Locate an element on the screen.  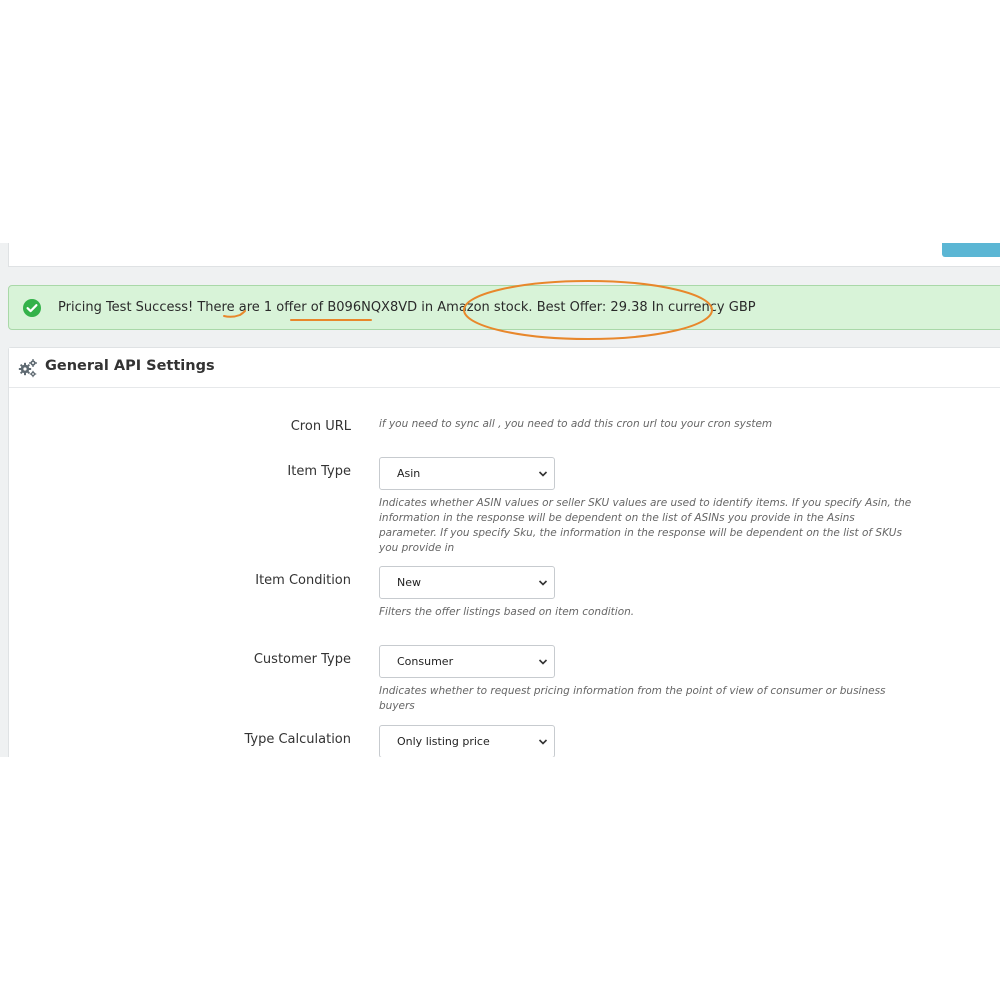
gears-icon is located at coordinates (27, 368).